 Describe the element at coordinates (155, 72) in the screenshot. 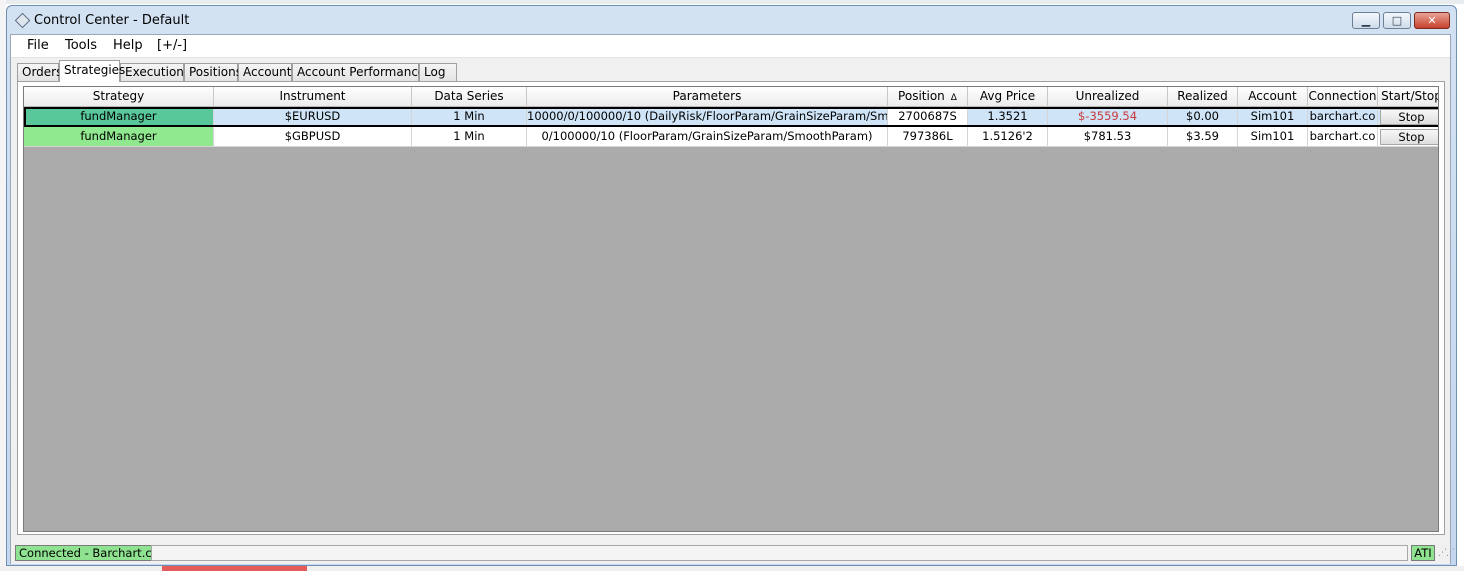

I see `tab-executions: Executions` at that location.